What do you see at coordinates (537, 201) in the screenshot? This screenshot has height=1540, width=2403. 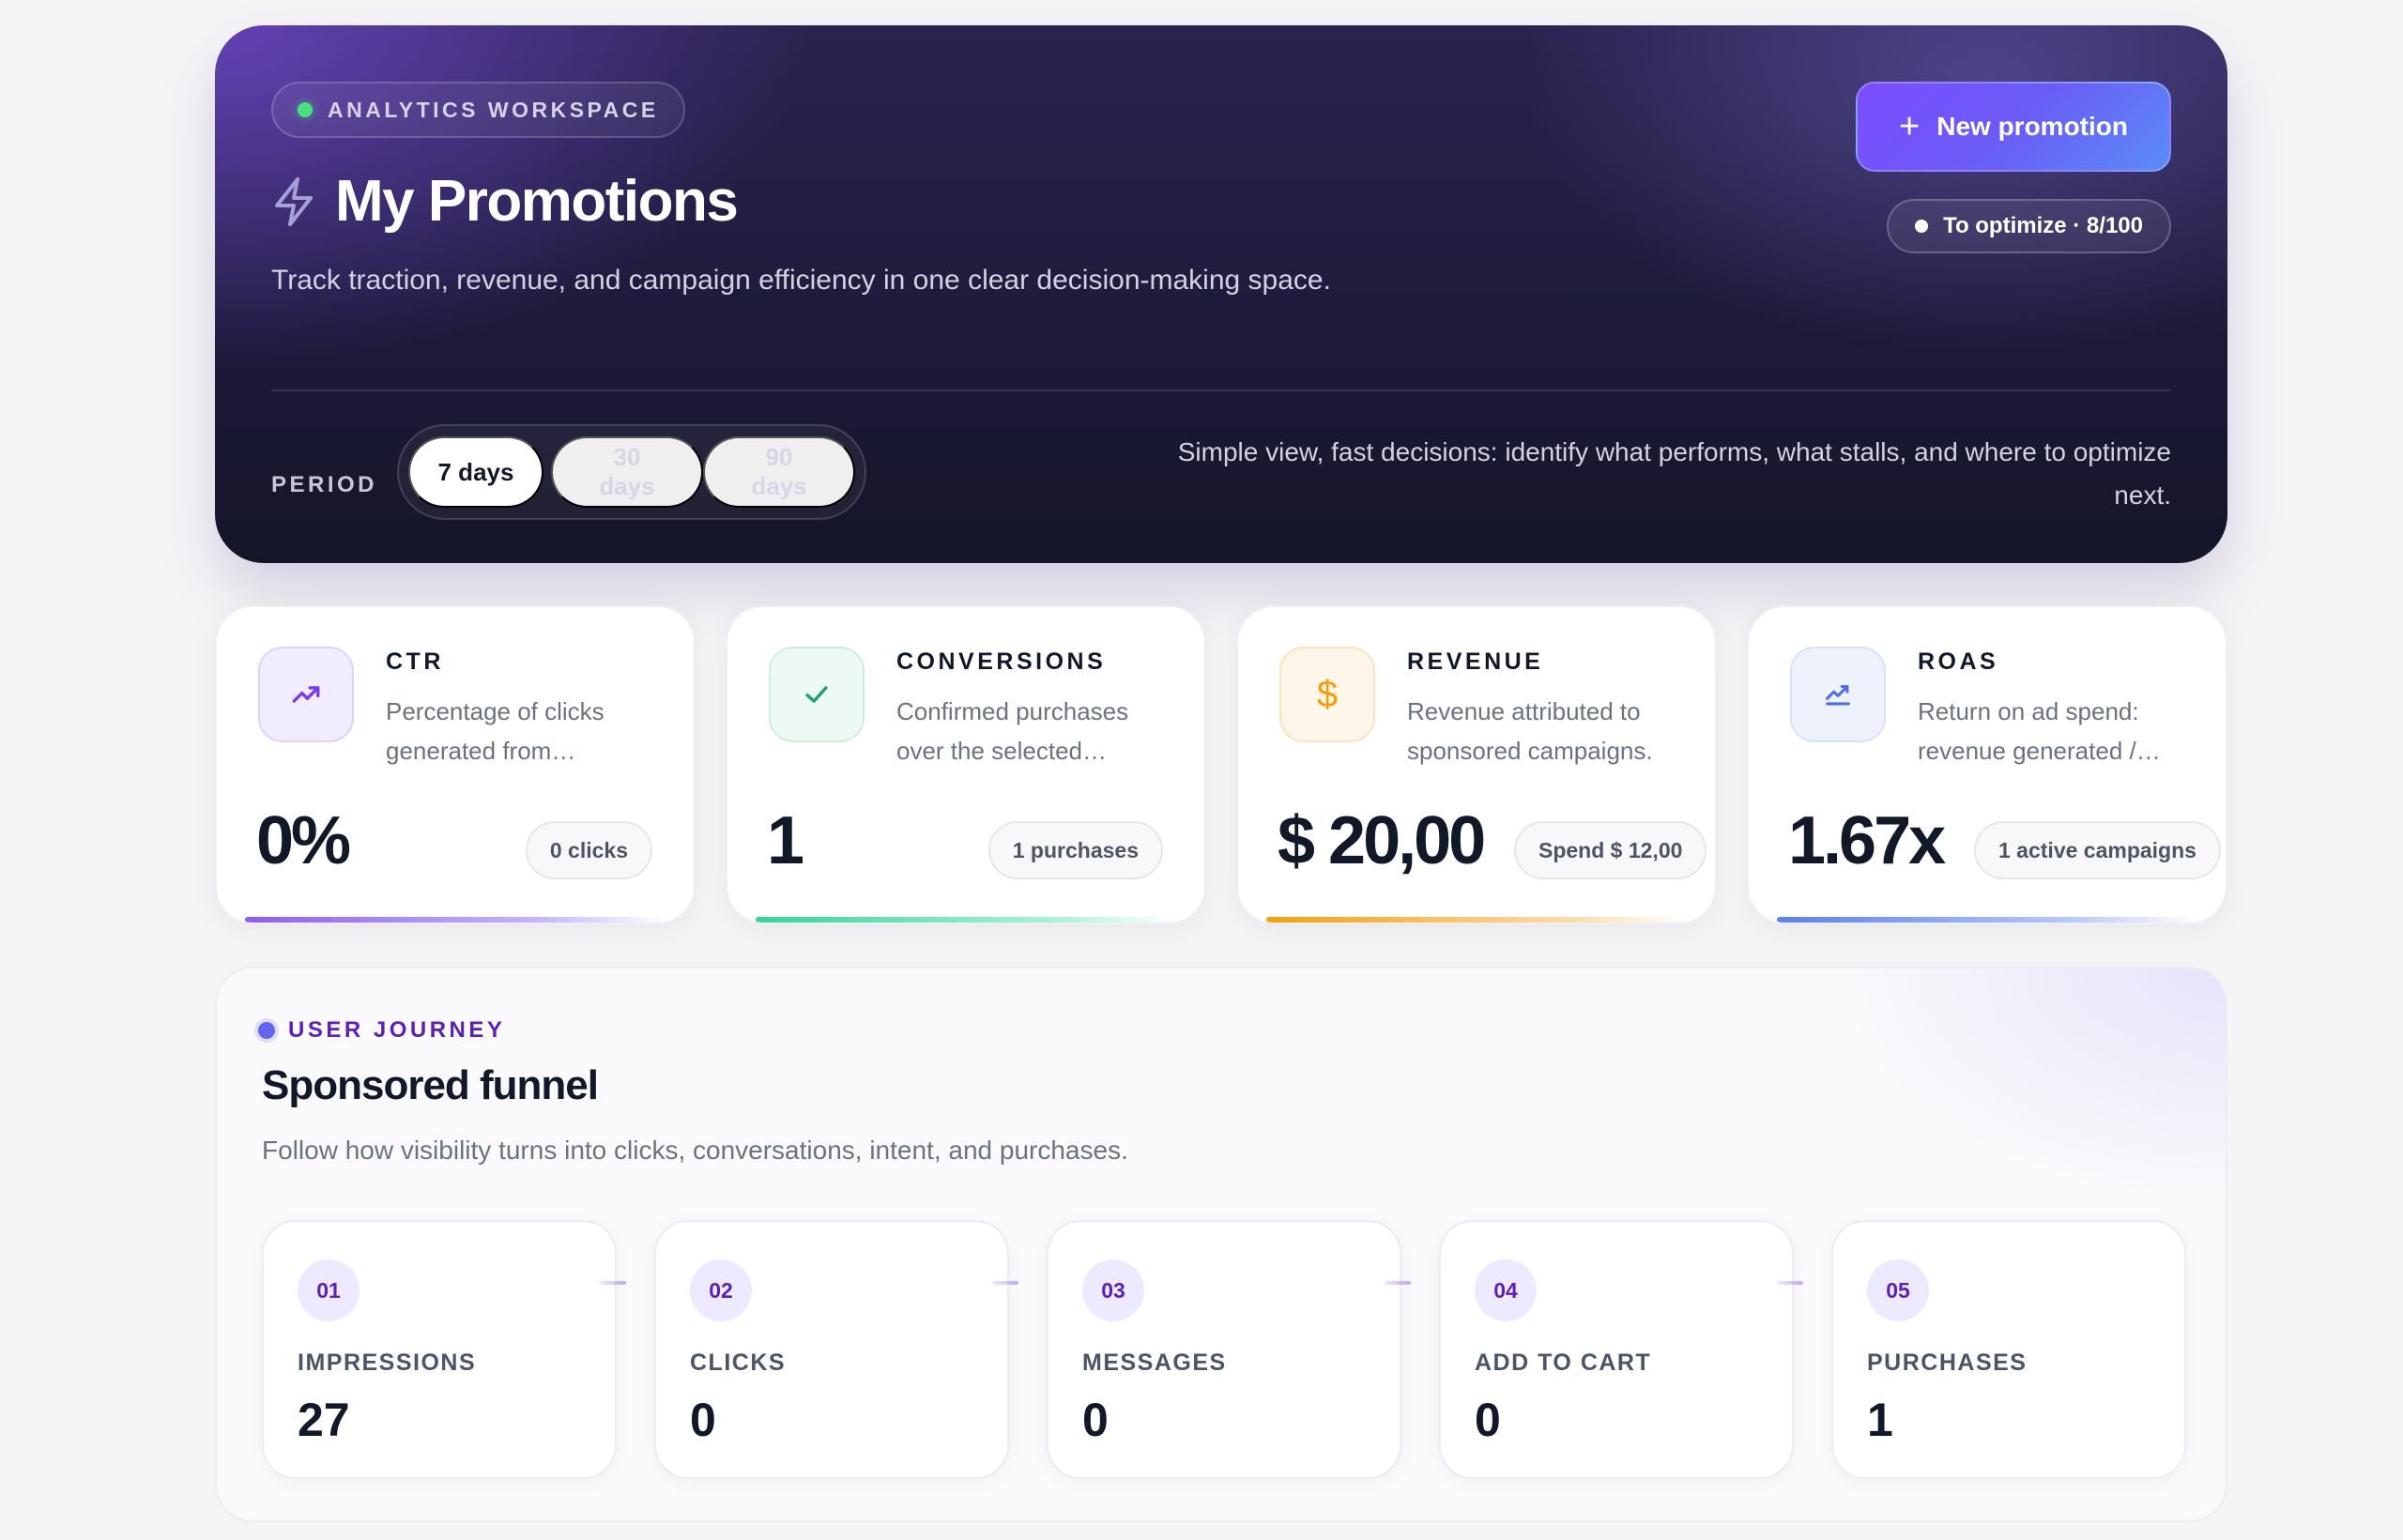 I see `page-title: My Promotions` at bounding box center [537, 201].